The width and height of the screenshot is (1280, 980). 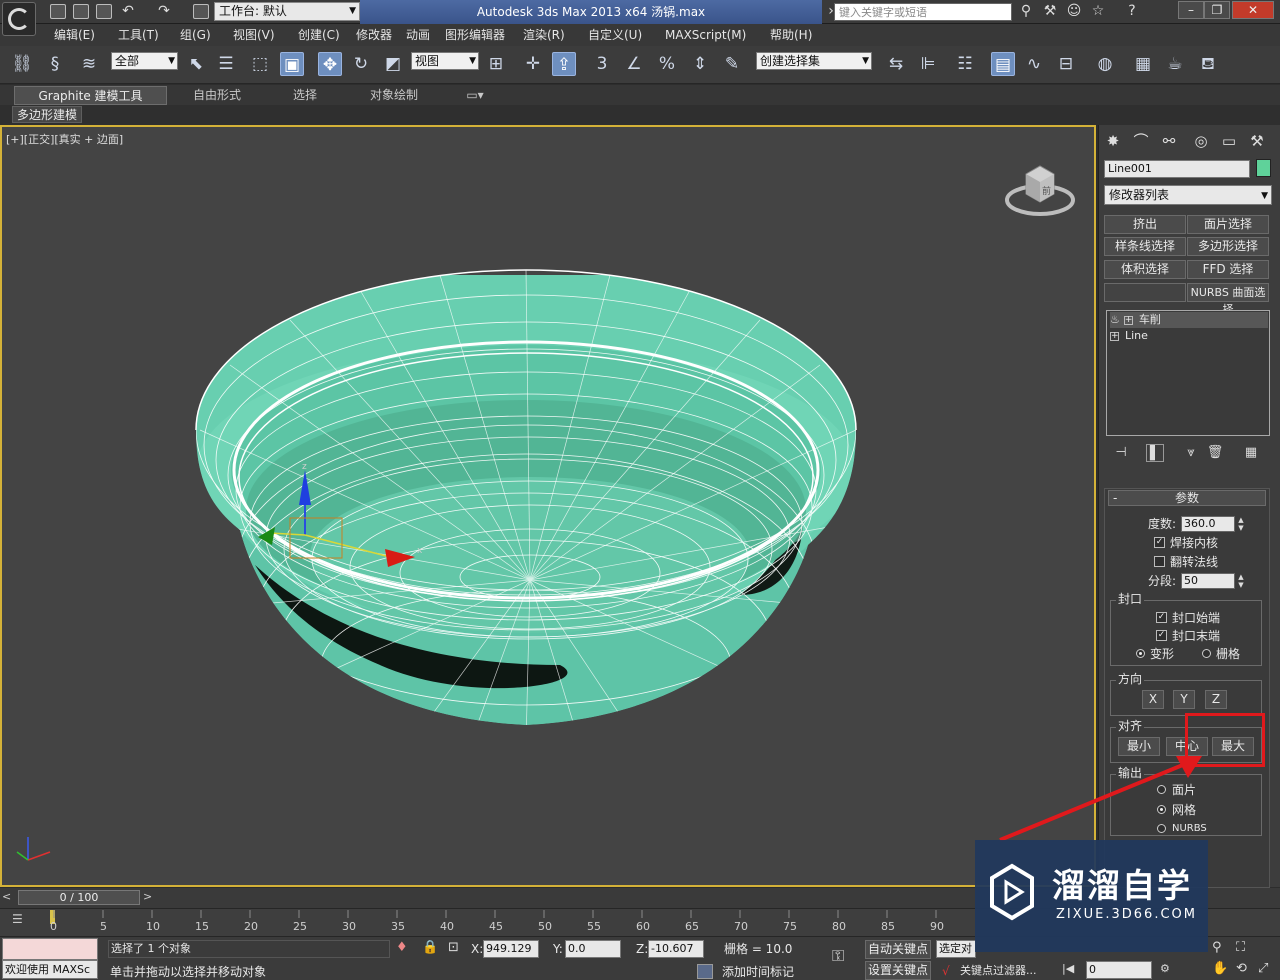 I want to click on utilities-tab-icon: ⚒, so click(x=1257, y=141).